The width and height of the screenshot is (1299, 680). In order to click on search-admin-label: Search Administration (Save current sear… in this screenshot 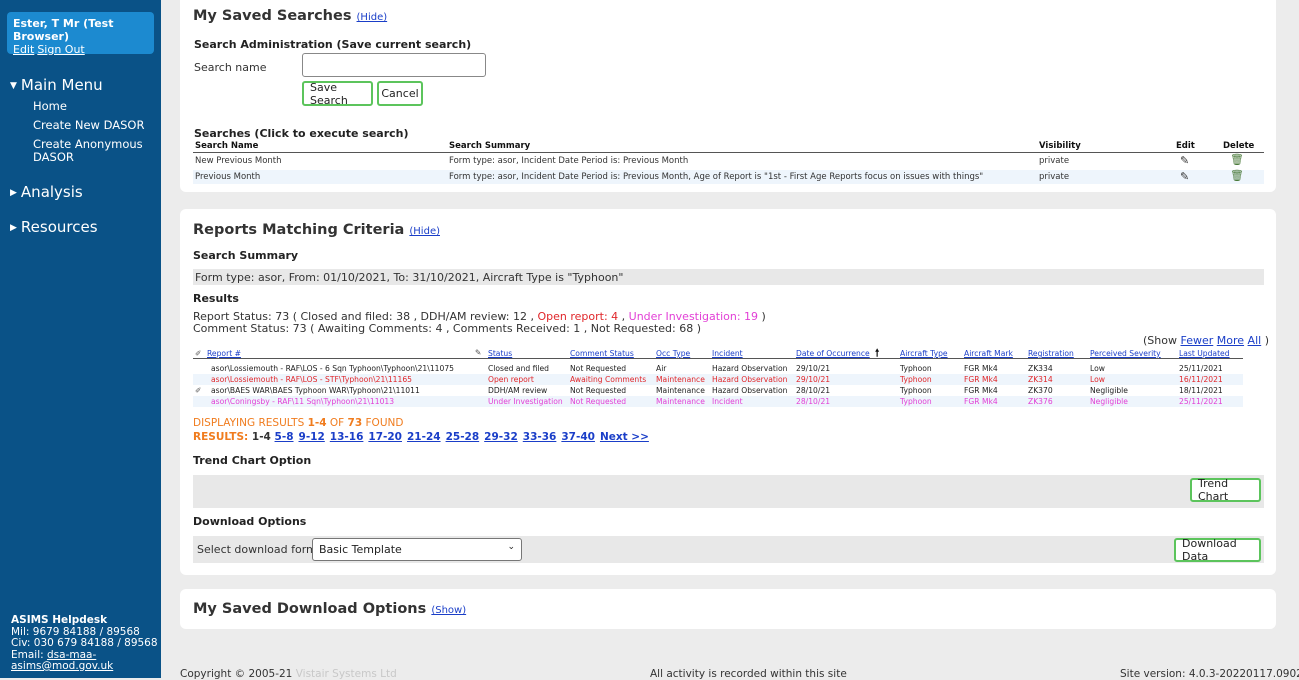, I will do `click(333, 44)`.